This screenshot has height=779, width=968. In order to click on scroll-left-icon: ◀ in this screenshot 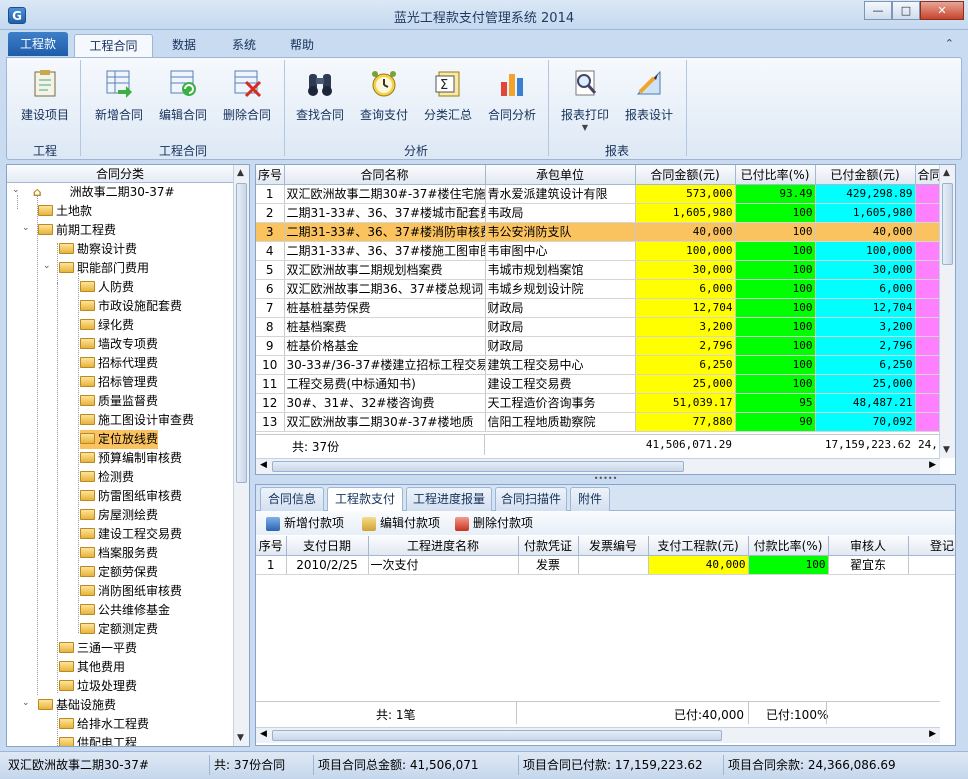, I will do `click(263, 734)`.